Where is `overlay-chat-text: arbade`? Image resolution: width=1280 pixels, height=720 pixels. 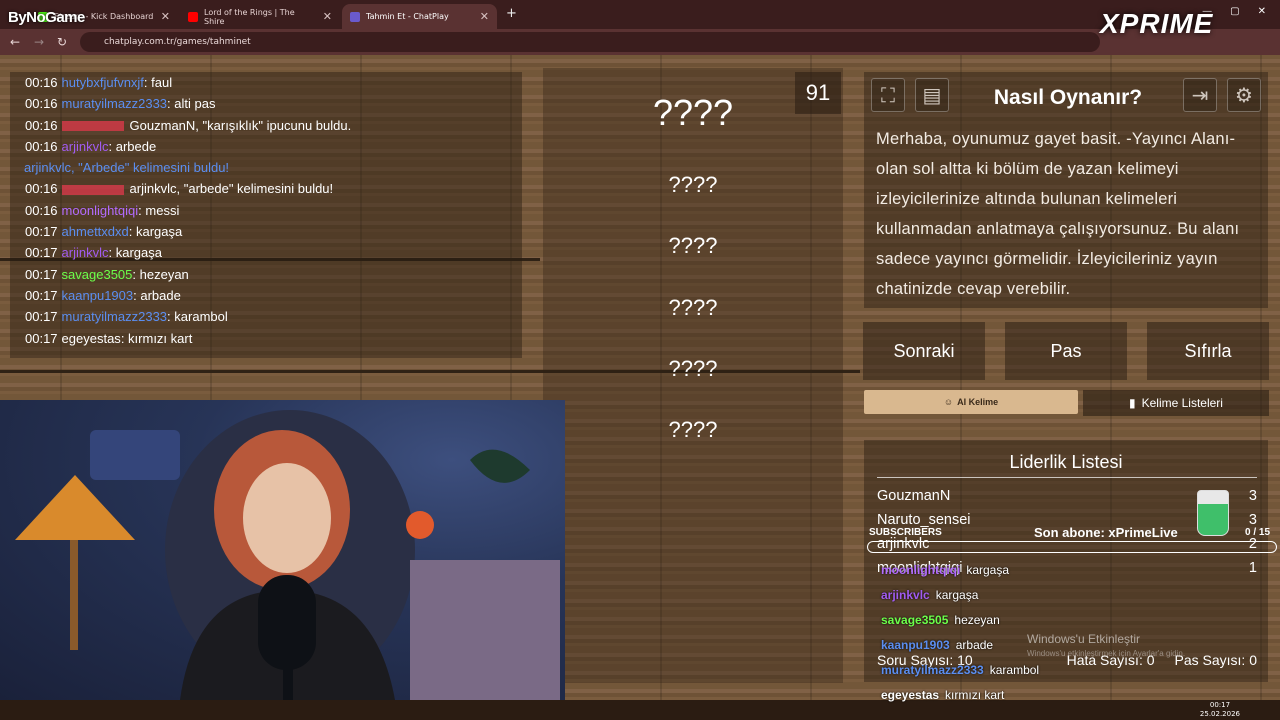
overlay-chat-text: arbade is located at coordinates (974, 645).